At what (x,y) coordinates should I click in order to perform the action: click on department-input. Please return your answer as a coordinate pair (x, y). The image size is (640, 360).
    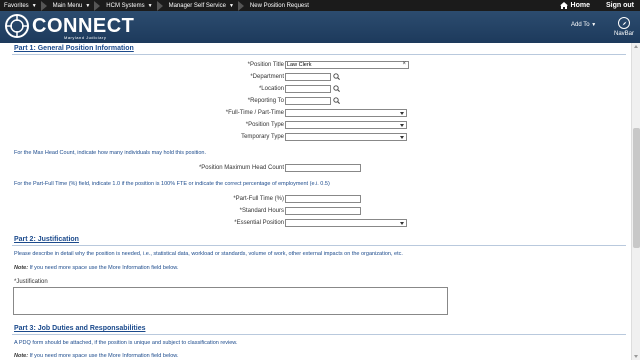
    Looking at the image, I should click on (308, 77).